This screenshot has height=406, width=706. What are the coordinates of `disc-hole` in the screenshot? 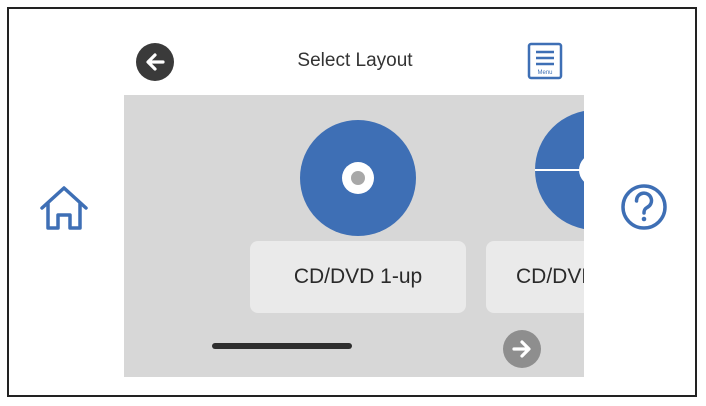 It's located at (358, 178).